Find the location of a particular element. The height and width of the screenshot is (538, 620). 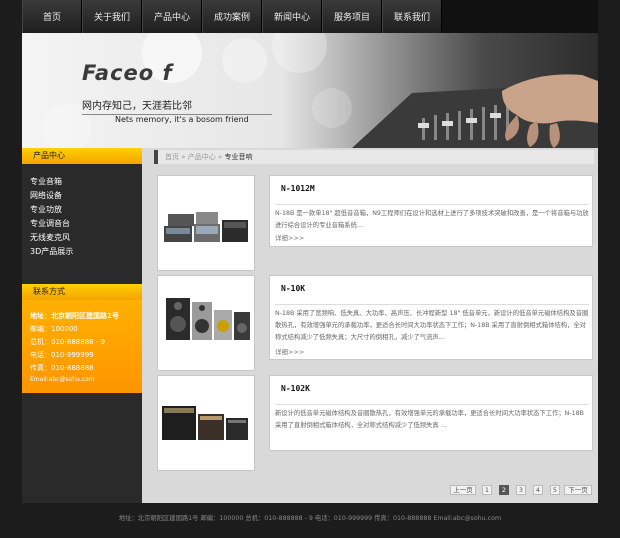

nav-products: 产品中心 is located at coordinates (172, 16).